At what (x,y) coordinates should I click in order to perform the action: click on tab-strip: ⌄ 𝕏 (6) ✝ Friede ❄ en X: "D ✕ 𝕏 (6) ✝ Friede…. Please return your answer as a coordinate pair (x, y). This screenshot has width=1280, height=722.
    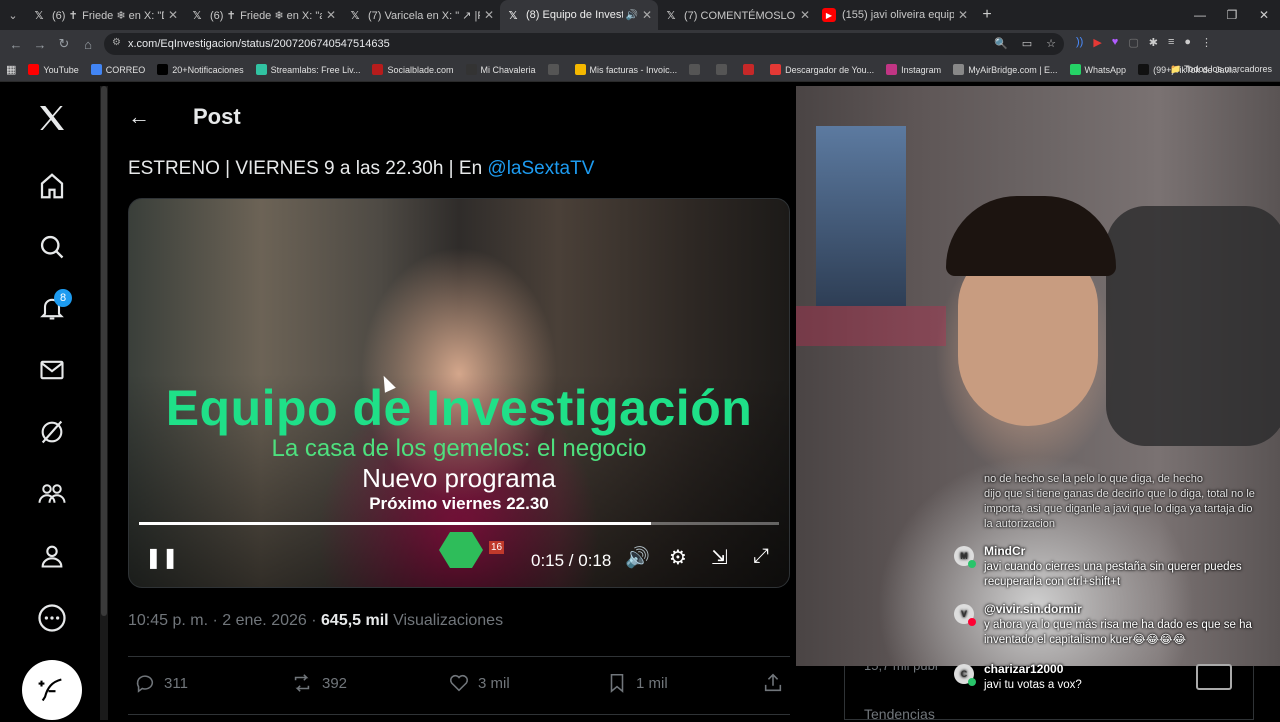
    Looking at the image, I should click on (640, 15).